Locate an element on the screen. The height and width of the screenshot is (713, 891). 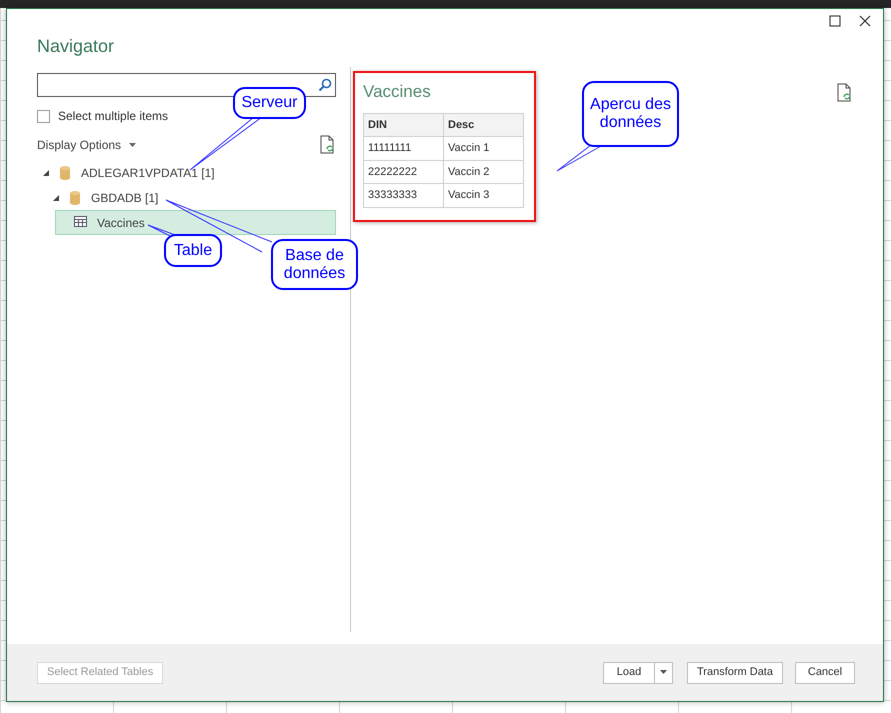
maximize-icon is located at coordinates (835, 21).